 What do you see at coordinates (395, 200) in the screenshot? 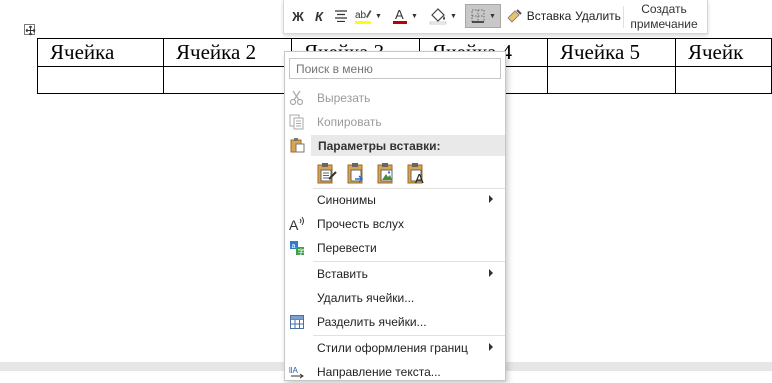
I see `menu-item-synonyms: Синонимы` at bounding box center [395, 200].